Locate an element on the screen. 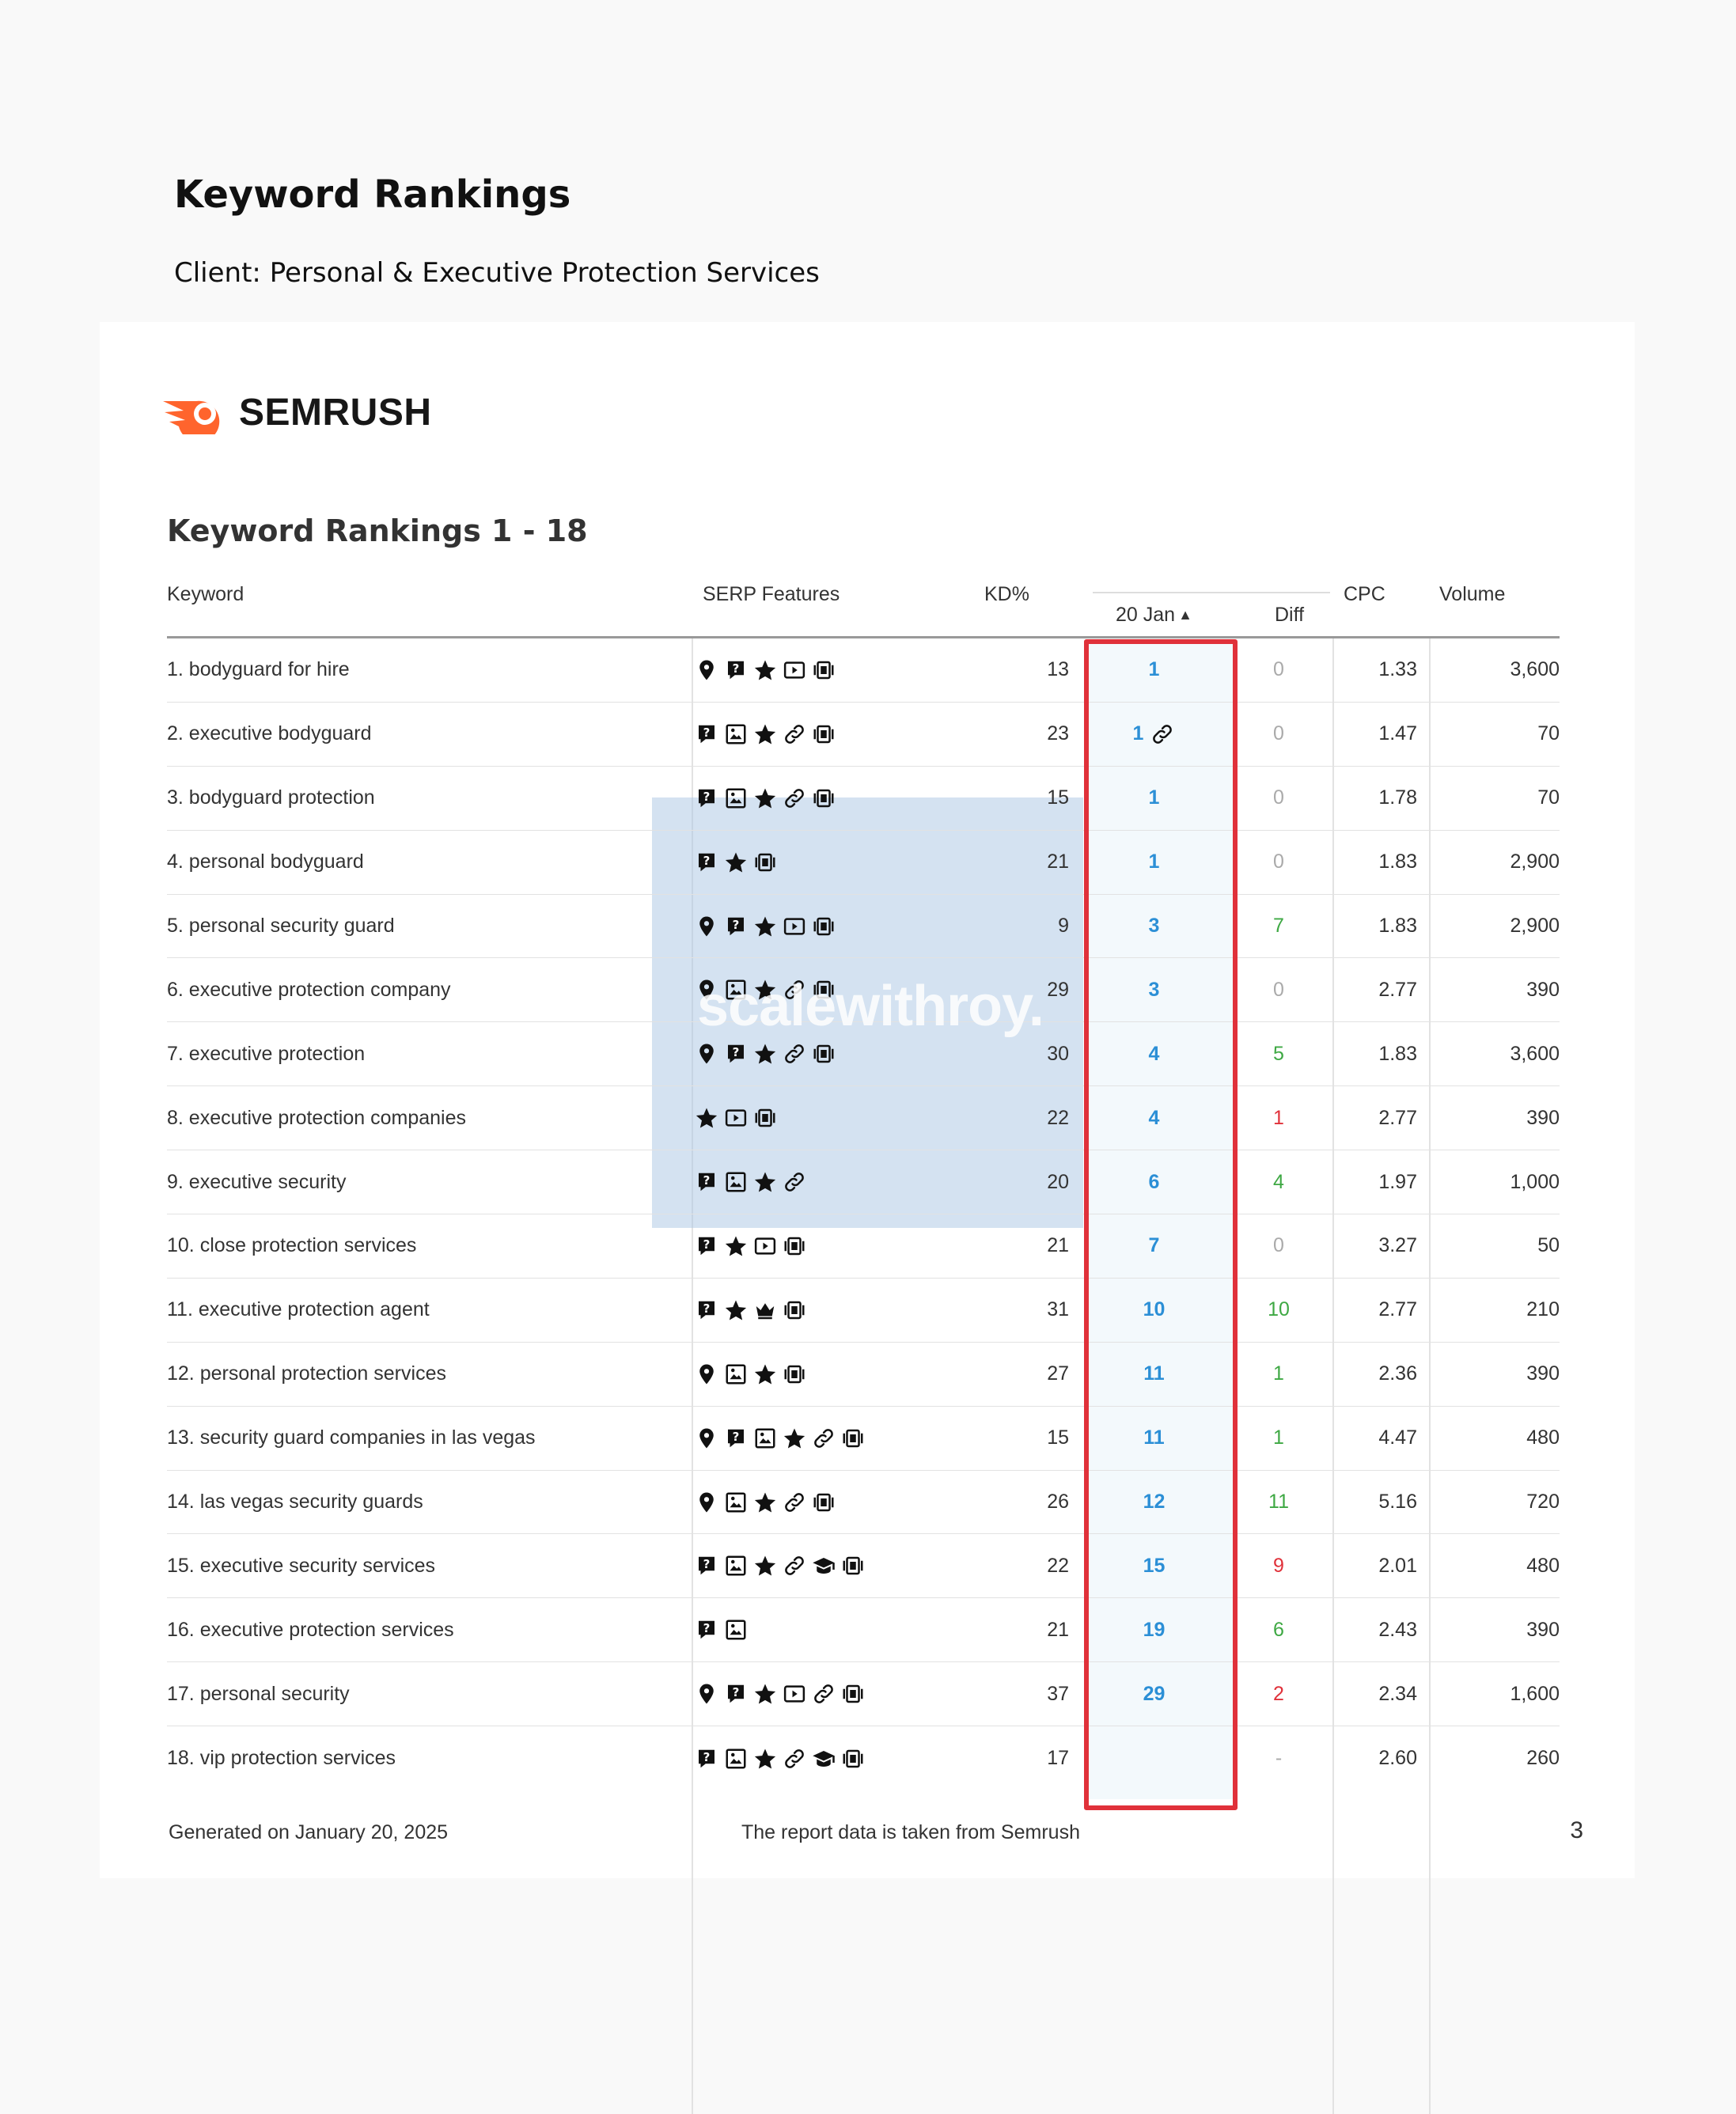  knowledge-cap-icon is located at coordinates (823, 1565).